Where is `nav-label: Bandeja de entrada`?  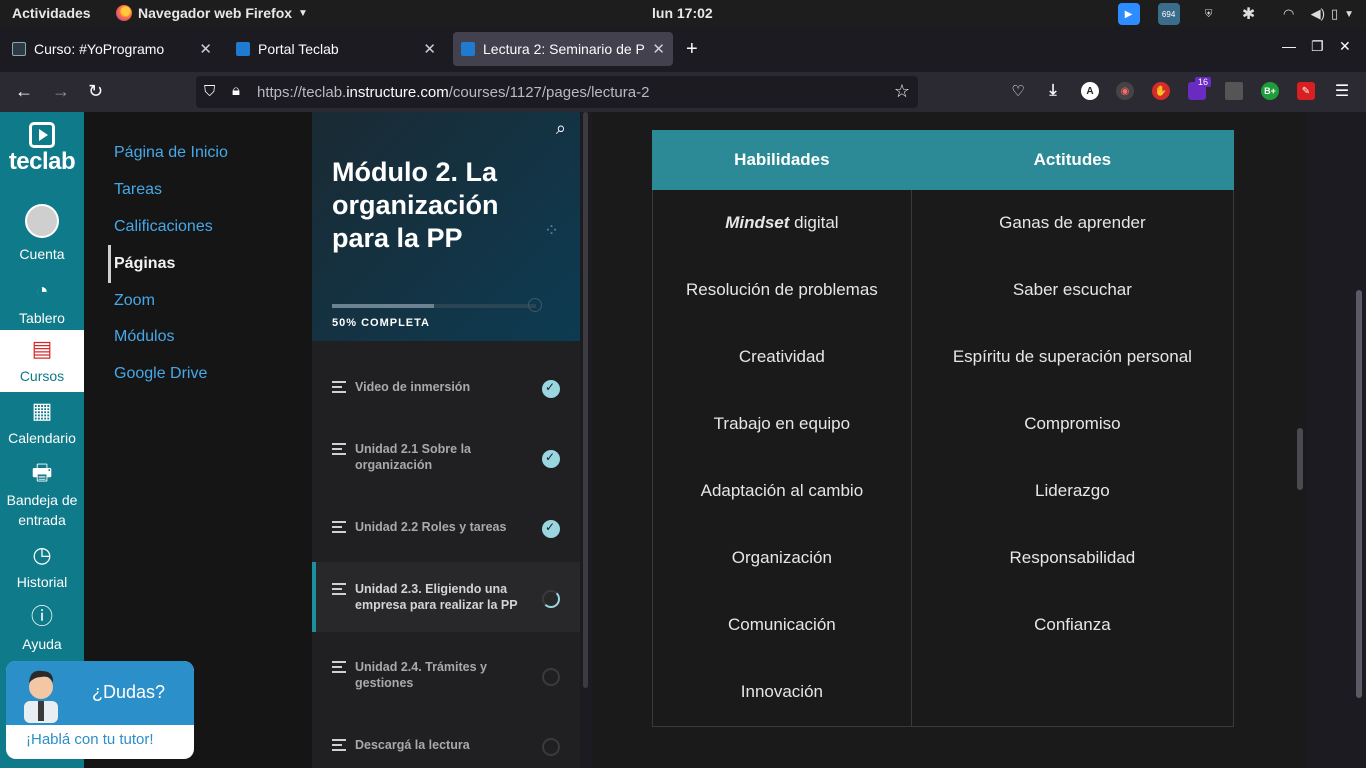 nav-label: Bandeja de entrada is located at coordinates (42, 510).